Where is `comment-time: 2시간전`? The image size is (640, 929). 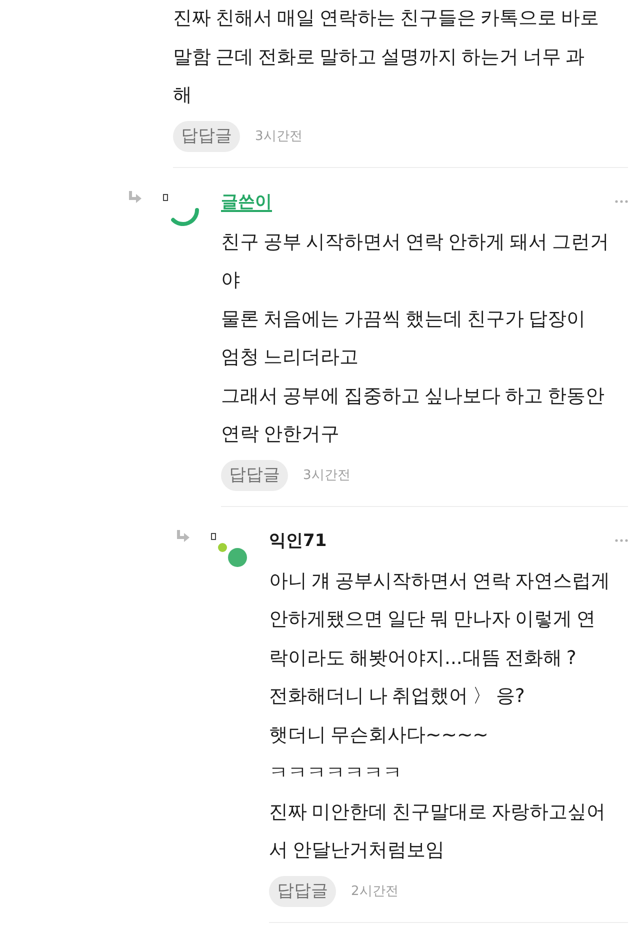
comment-time: 2시간전 is located at coordinates (374, 891).